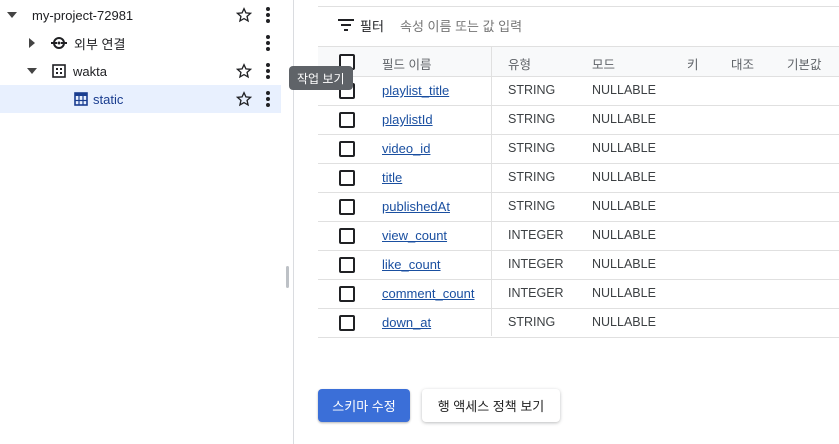  Describe the element at coordinates (140, 71) in the screenshot. I see `tree-row-dataset-wakta: wakta` at that location.